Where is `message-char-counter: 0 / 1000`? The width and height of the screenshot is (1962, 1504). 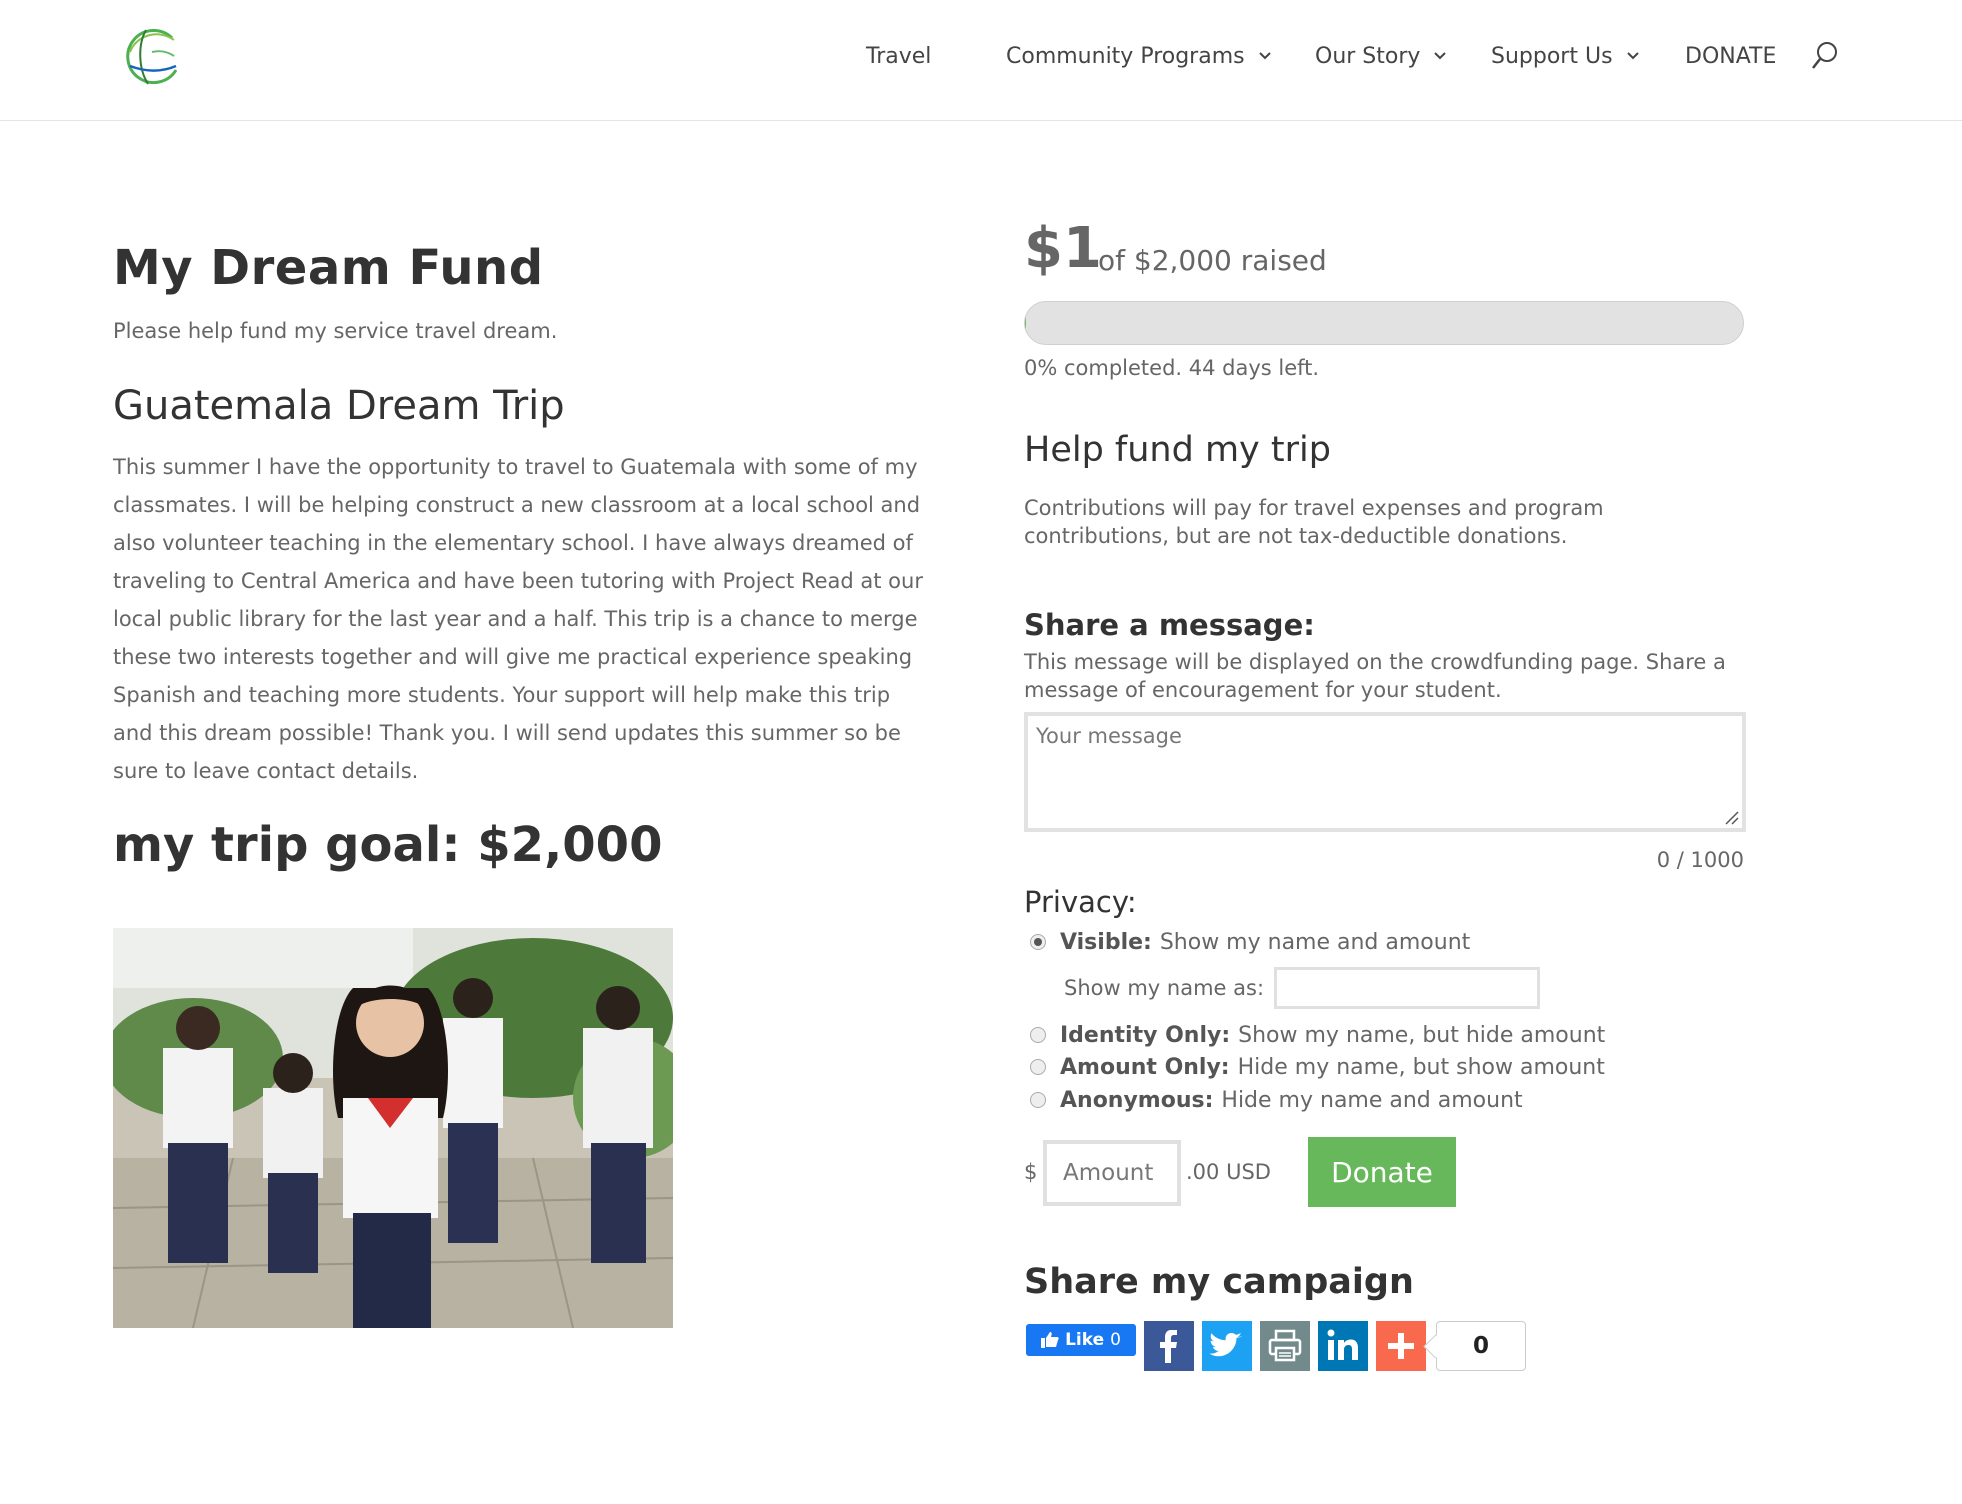 message-char-counter: 0 / 1000 is located at coordinates (1700, 860).